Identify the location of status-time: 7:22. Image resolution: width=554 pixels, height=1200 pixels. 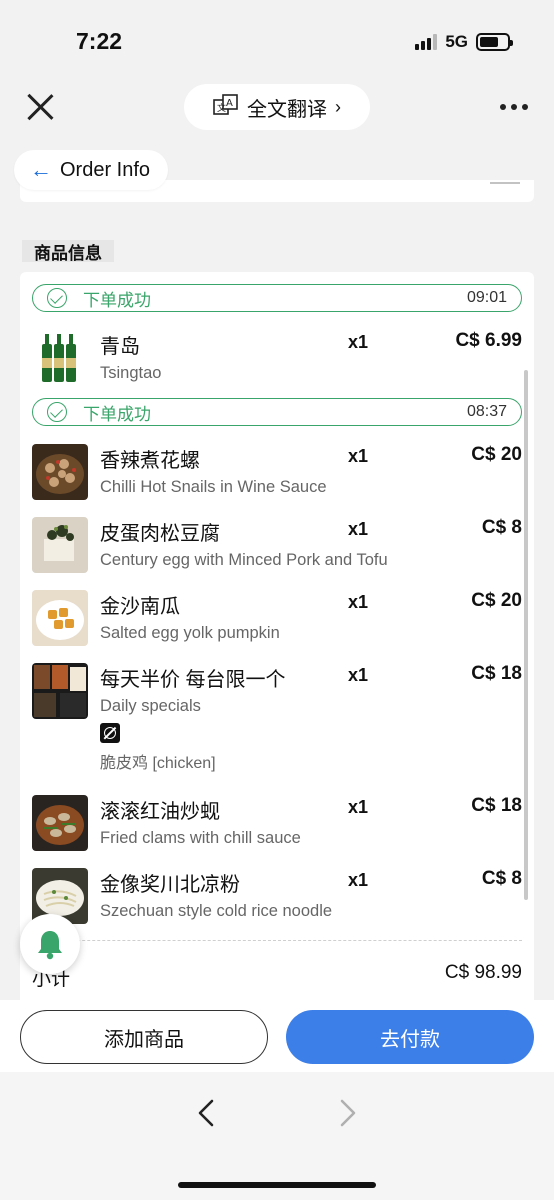
(99, 41).